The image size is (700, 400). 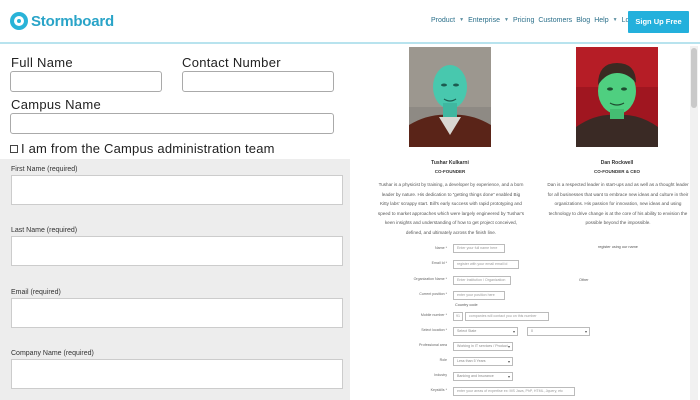 I want to click on email-label: Email (required), so click(x=36, y=292).